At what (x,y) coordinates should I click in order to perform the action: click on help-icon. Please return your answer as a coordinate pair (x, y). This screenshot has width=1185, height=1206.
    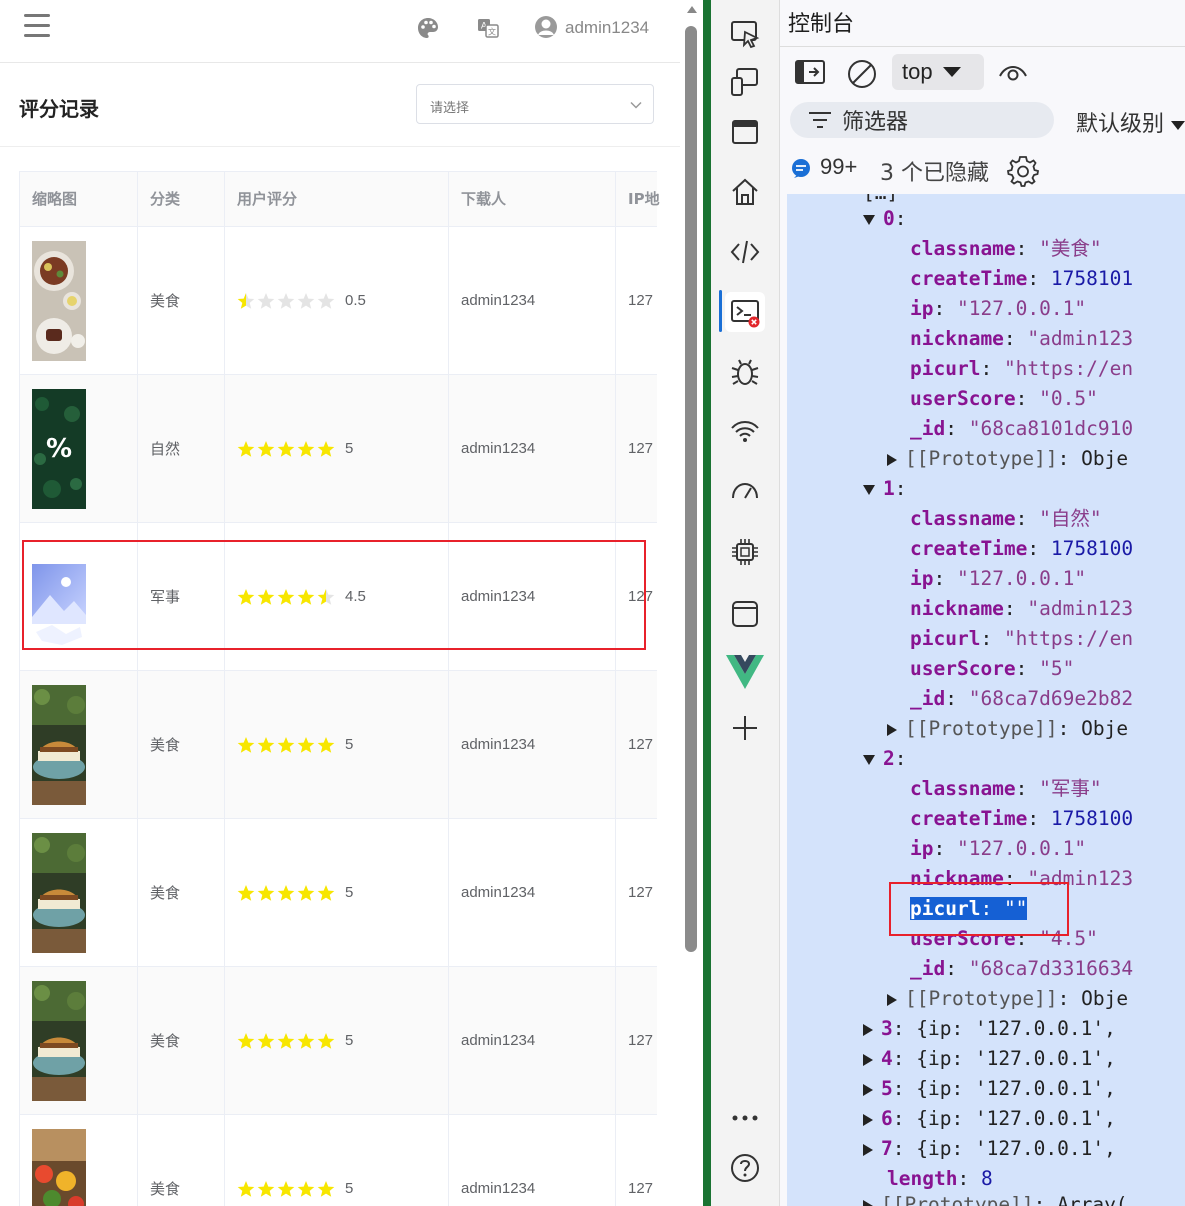
    Looking at the image, I should click on (745, 1168).